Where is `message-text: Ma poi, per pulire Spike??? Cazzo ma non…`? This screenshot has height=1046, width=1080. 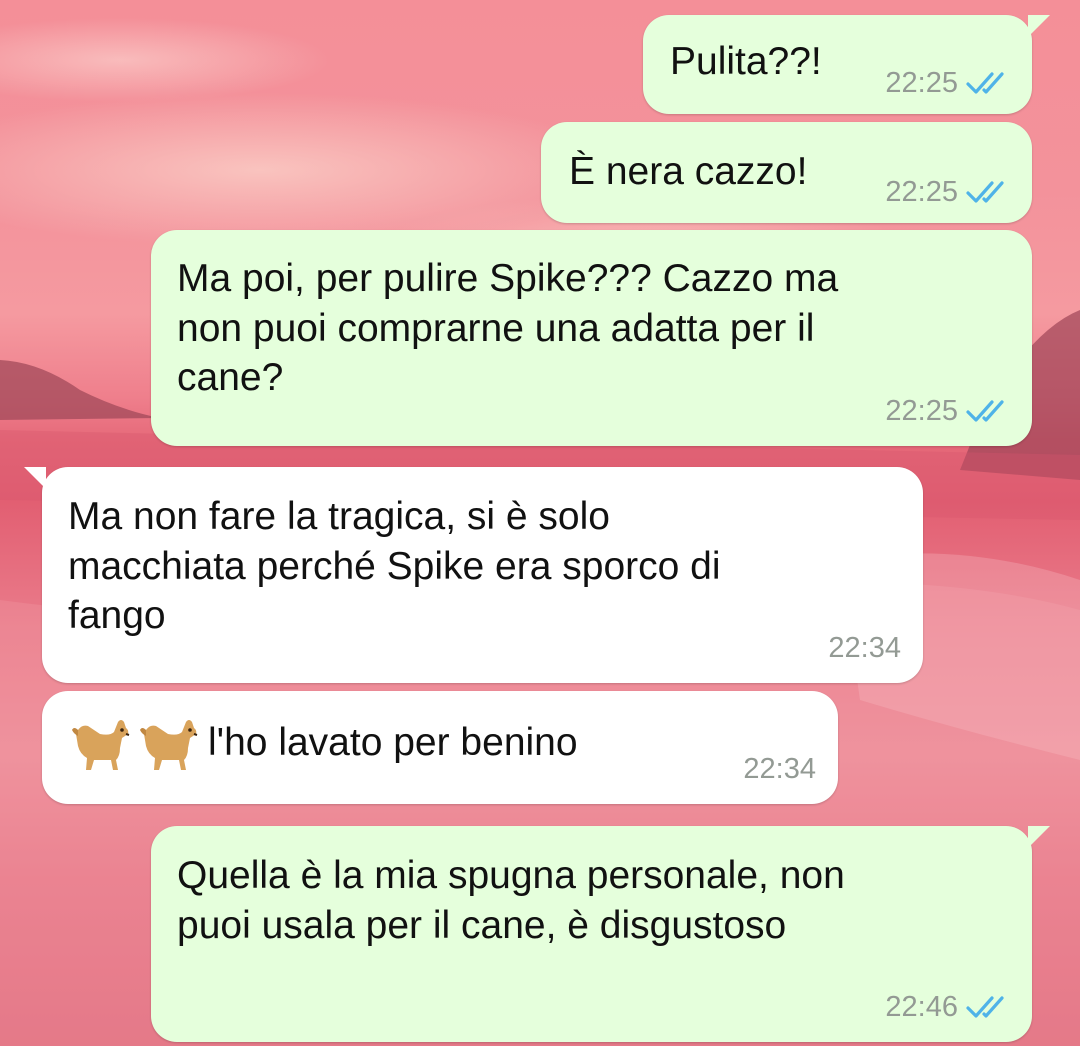 message-text: Ma poi, per pulire Spike??? Cazzo ma non… is located at coordinates (508, 328).